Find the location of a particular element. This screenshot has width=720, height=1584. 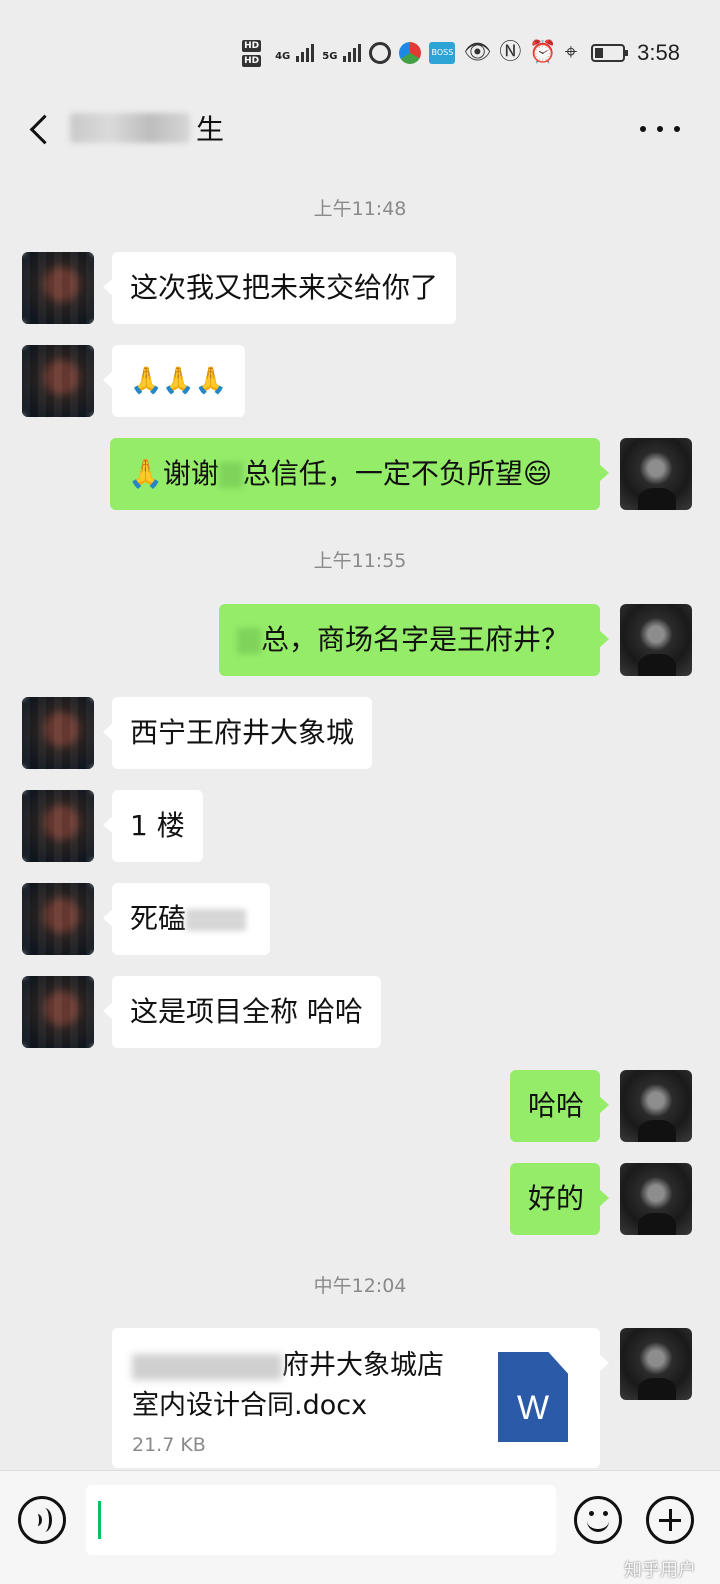

plus-icon is located at coordinates (670, 1520).